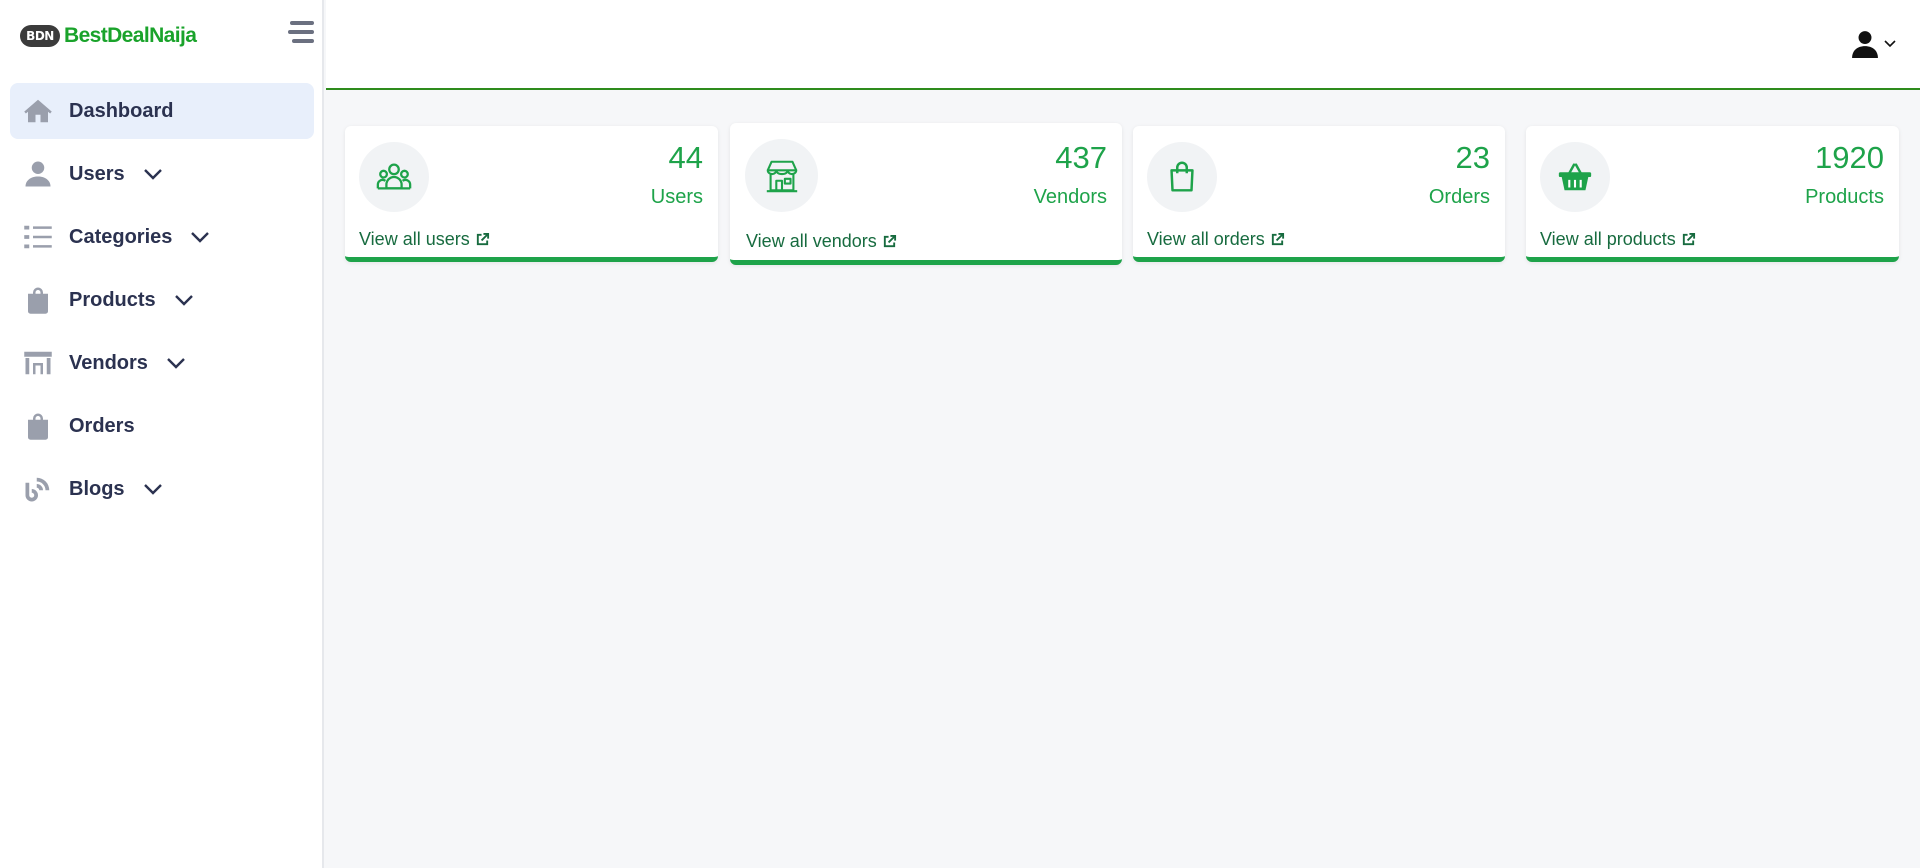  Describe the element at coordinates (1849, 157) in the screenshot. I see `products-count: 1920` at that location.